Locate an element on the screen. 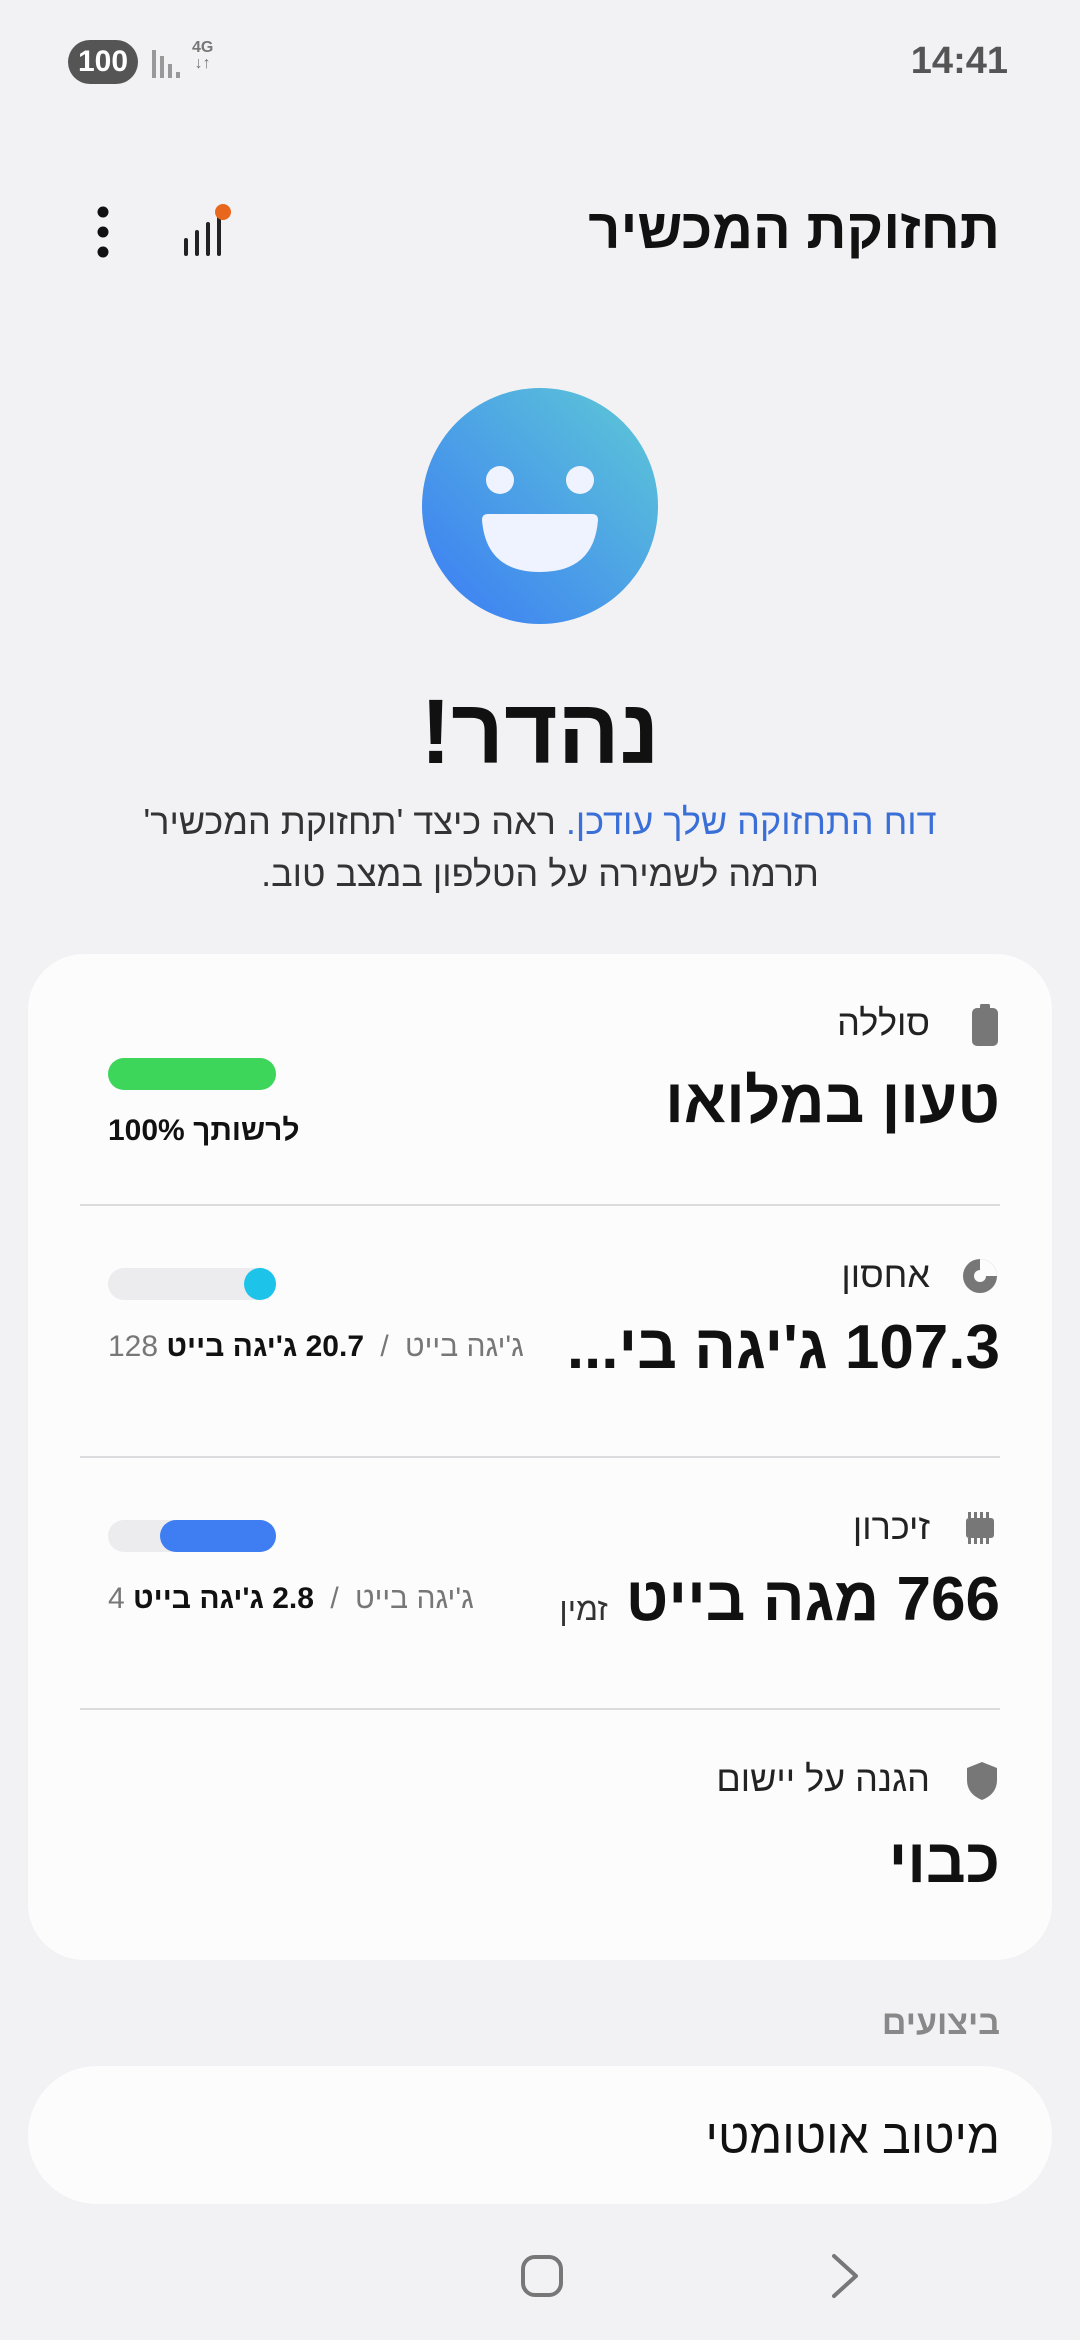 This screenshot has height=2340, width=1080. memory-available-suffix: זמין is located at coordinates (583, 1609).